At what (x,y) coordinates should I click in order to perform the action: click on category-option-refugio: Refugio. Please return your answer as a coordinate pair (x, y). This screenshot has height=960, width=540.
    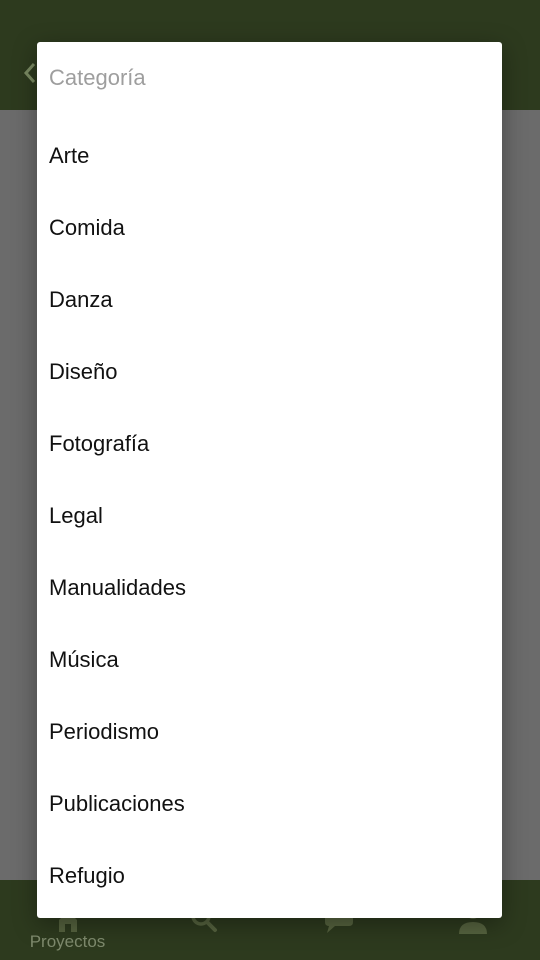
    Looking at the image, I should click on (269, 876).